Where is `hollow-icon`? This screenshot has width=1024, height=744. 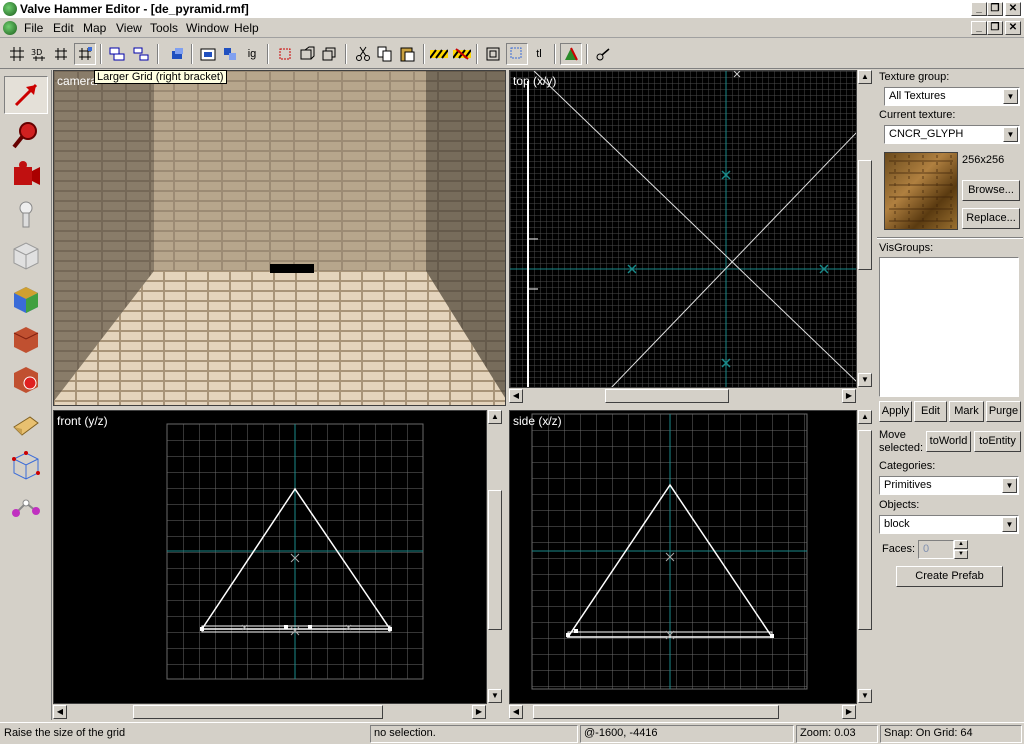
hollow-icon is located at coordinates (230, 54).